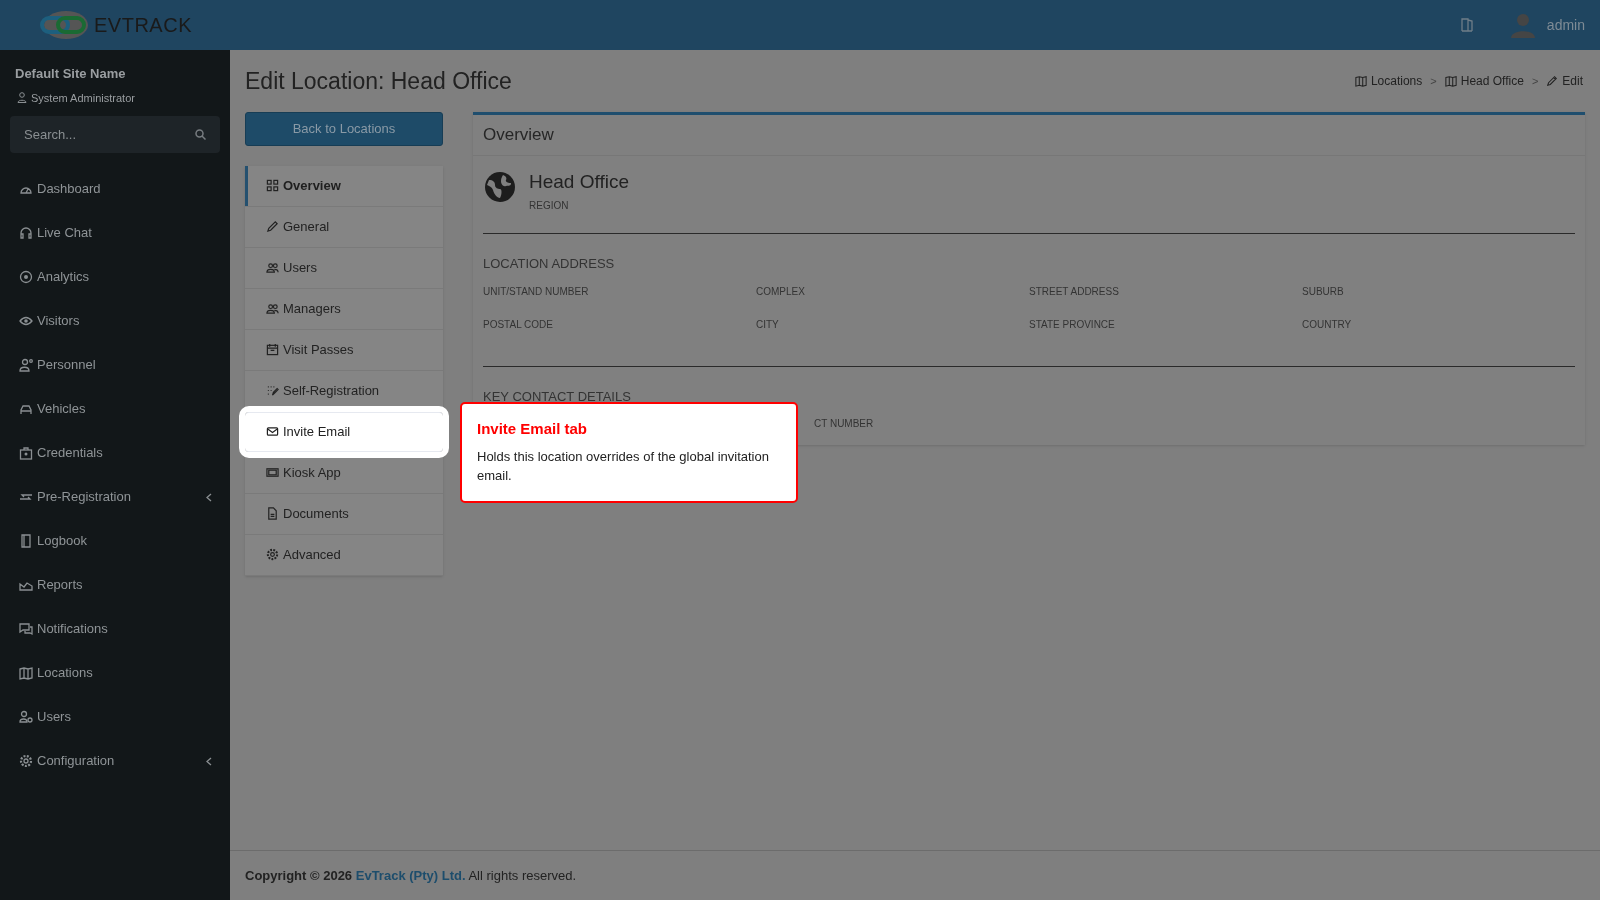 This screenshot has width=1600, height=900. I want to click on back-button: Back to Locations, so click(344, 128).